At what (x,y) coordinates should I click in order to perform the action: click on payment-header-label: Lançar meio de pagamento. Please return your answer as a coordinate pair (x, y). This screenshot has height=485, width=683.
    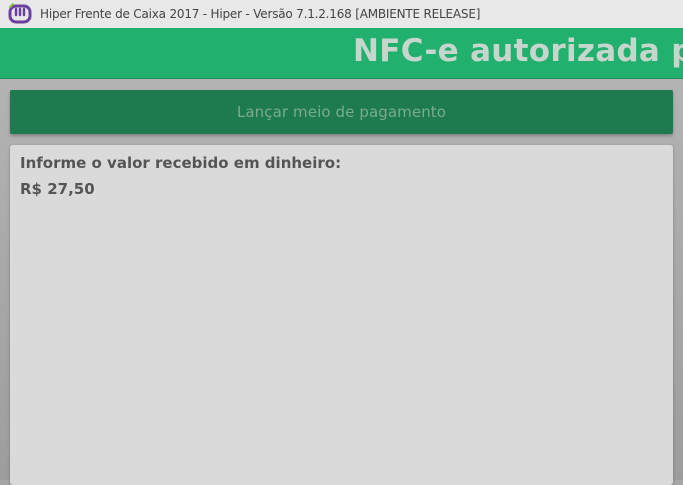
    Looking at the image, I should click on (341, 112).